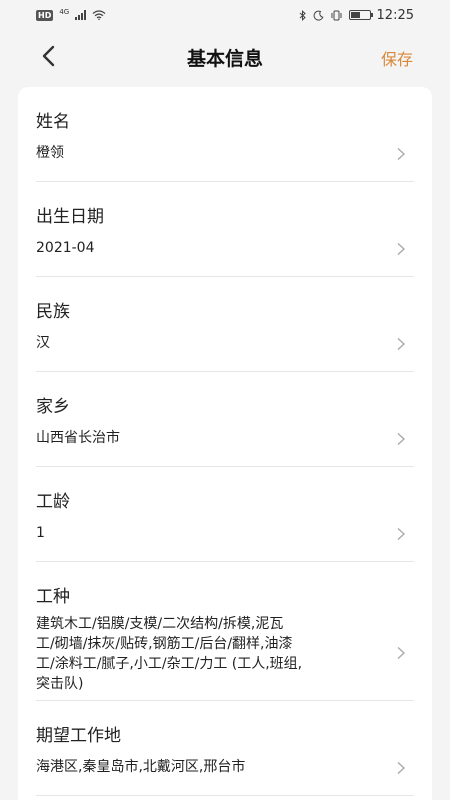 The image size is (450, 800). What do you see at coordinates (225, 748) in the screenshot?
I see `field-row-desired-location: 期望工作地 海港区,秦皇岛市,北戴河区,邢台市` at bounding box center [225, 748].